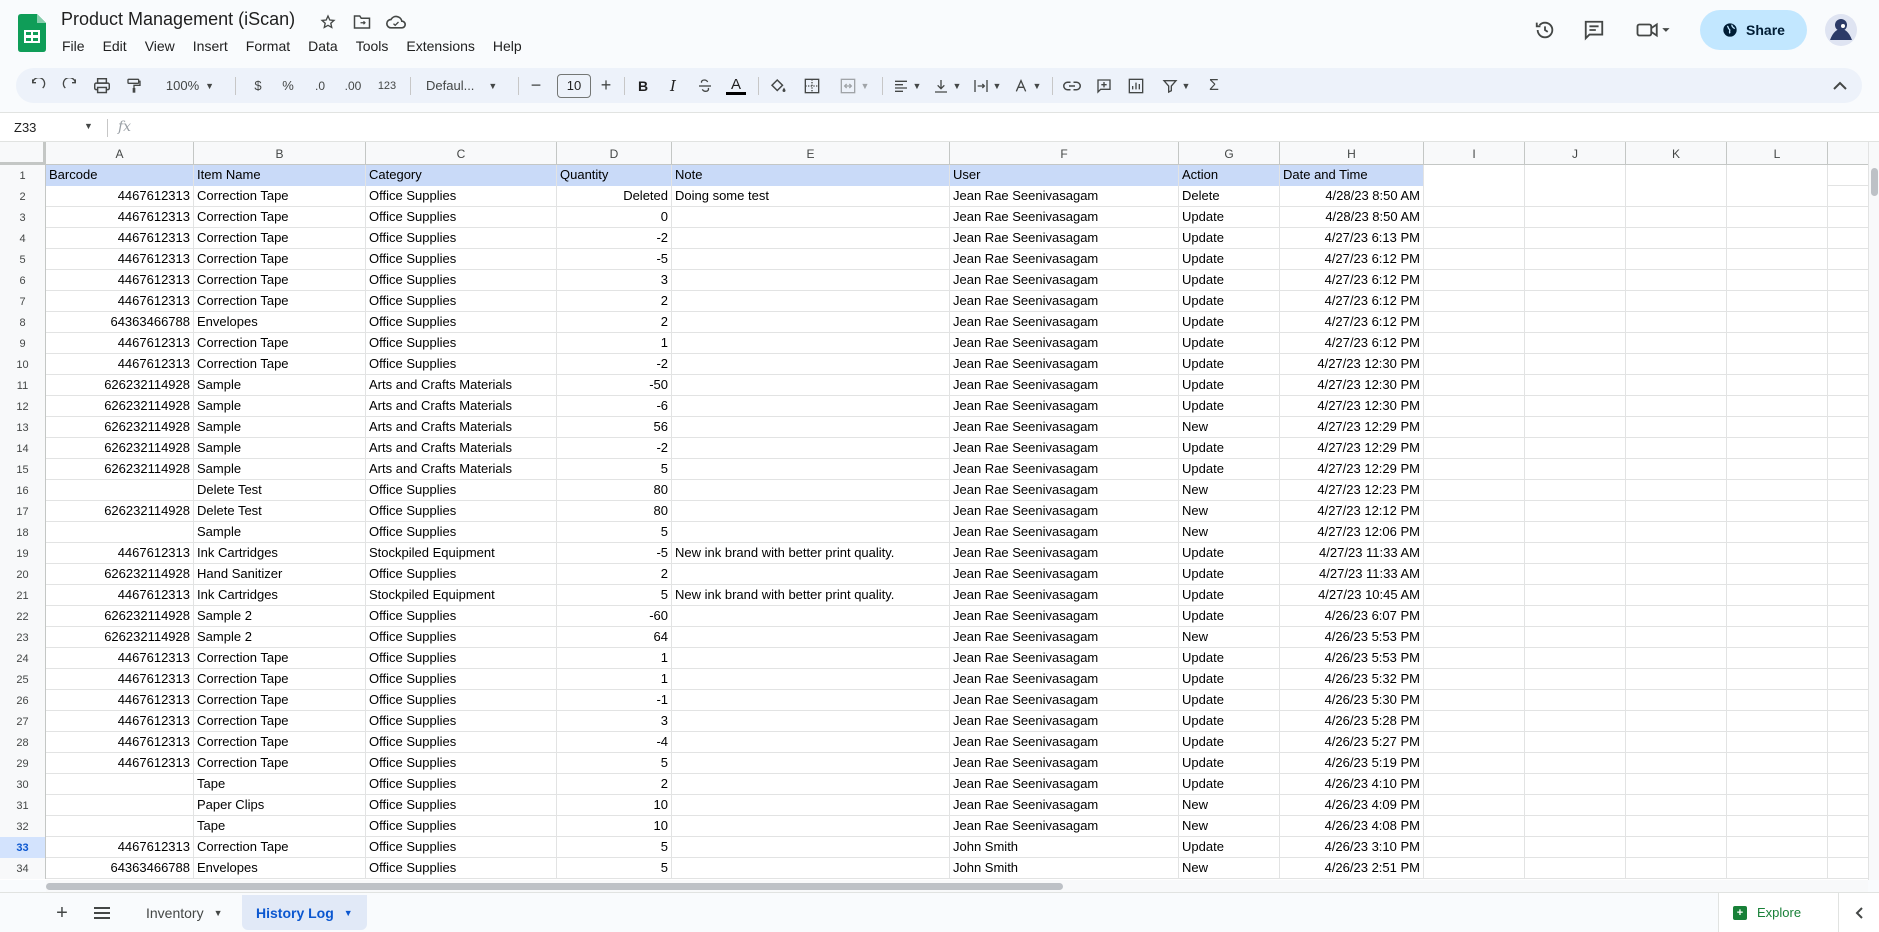 This screenshot has width=1879, height=932. What do you see at coordinates (614, 322) in the screenshot?
I see `table-cell: 2` at bounding box center [614, 322].